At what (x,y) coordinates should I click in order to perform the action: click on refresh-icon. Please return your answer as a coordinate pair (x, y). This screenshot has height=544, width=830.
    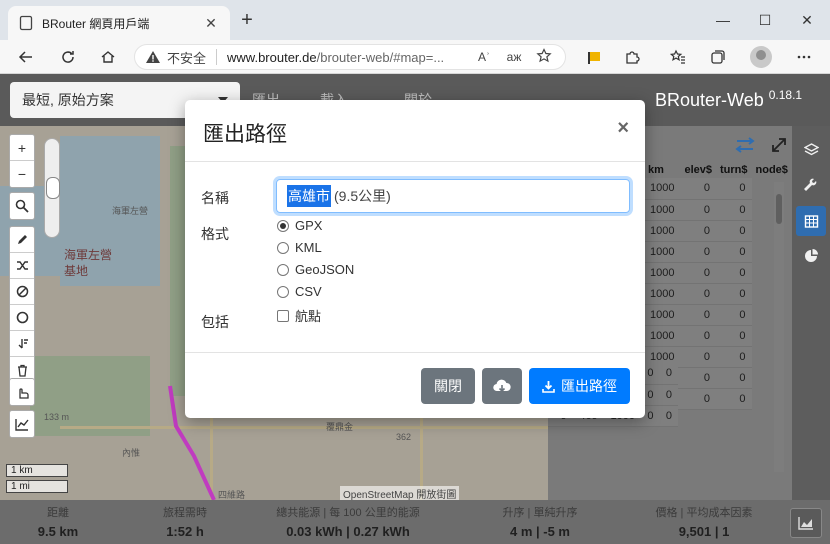
    Looking at the image, I should click on (68, 57).